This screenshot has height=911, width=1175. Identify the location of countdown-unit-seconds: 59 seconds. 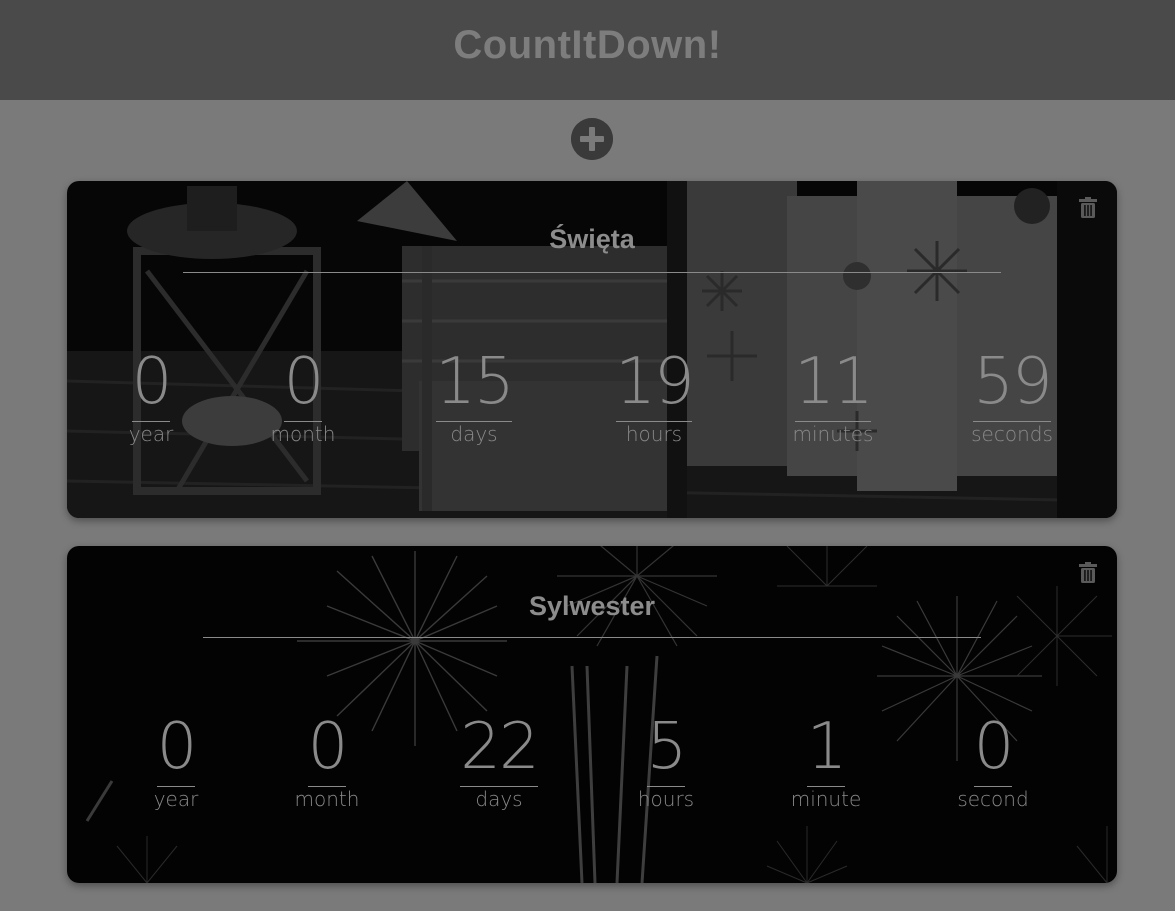
(1012, 397).